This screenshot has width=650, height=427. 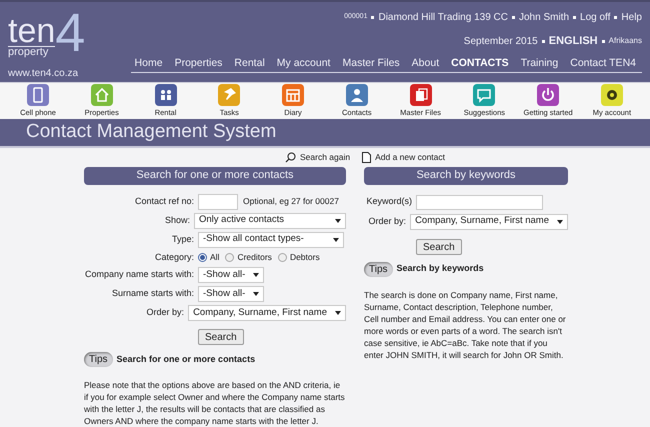 What do you see at coordinates (356, 95) in the screenshot?
I see `person-icon` at bounding box center [356, 95].